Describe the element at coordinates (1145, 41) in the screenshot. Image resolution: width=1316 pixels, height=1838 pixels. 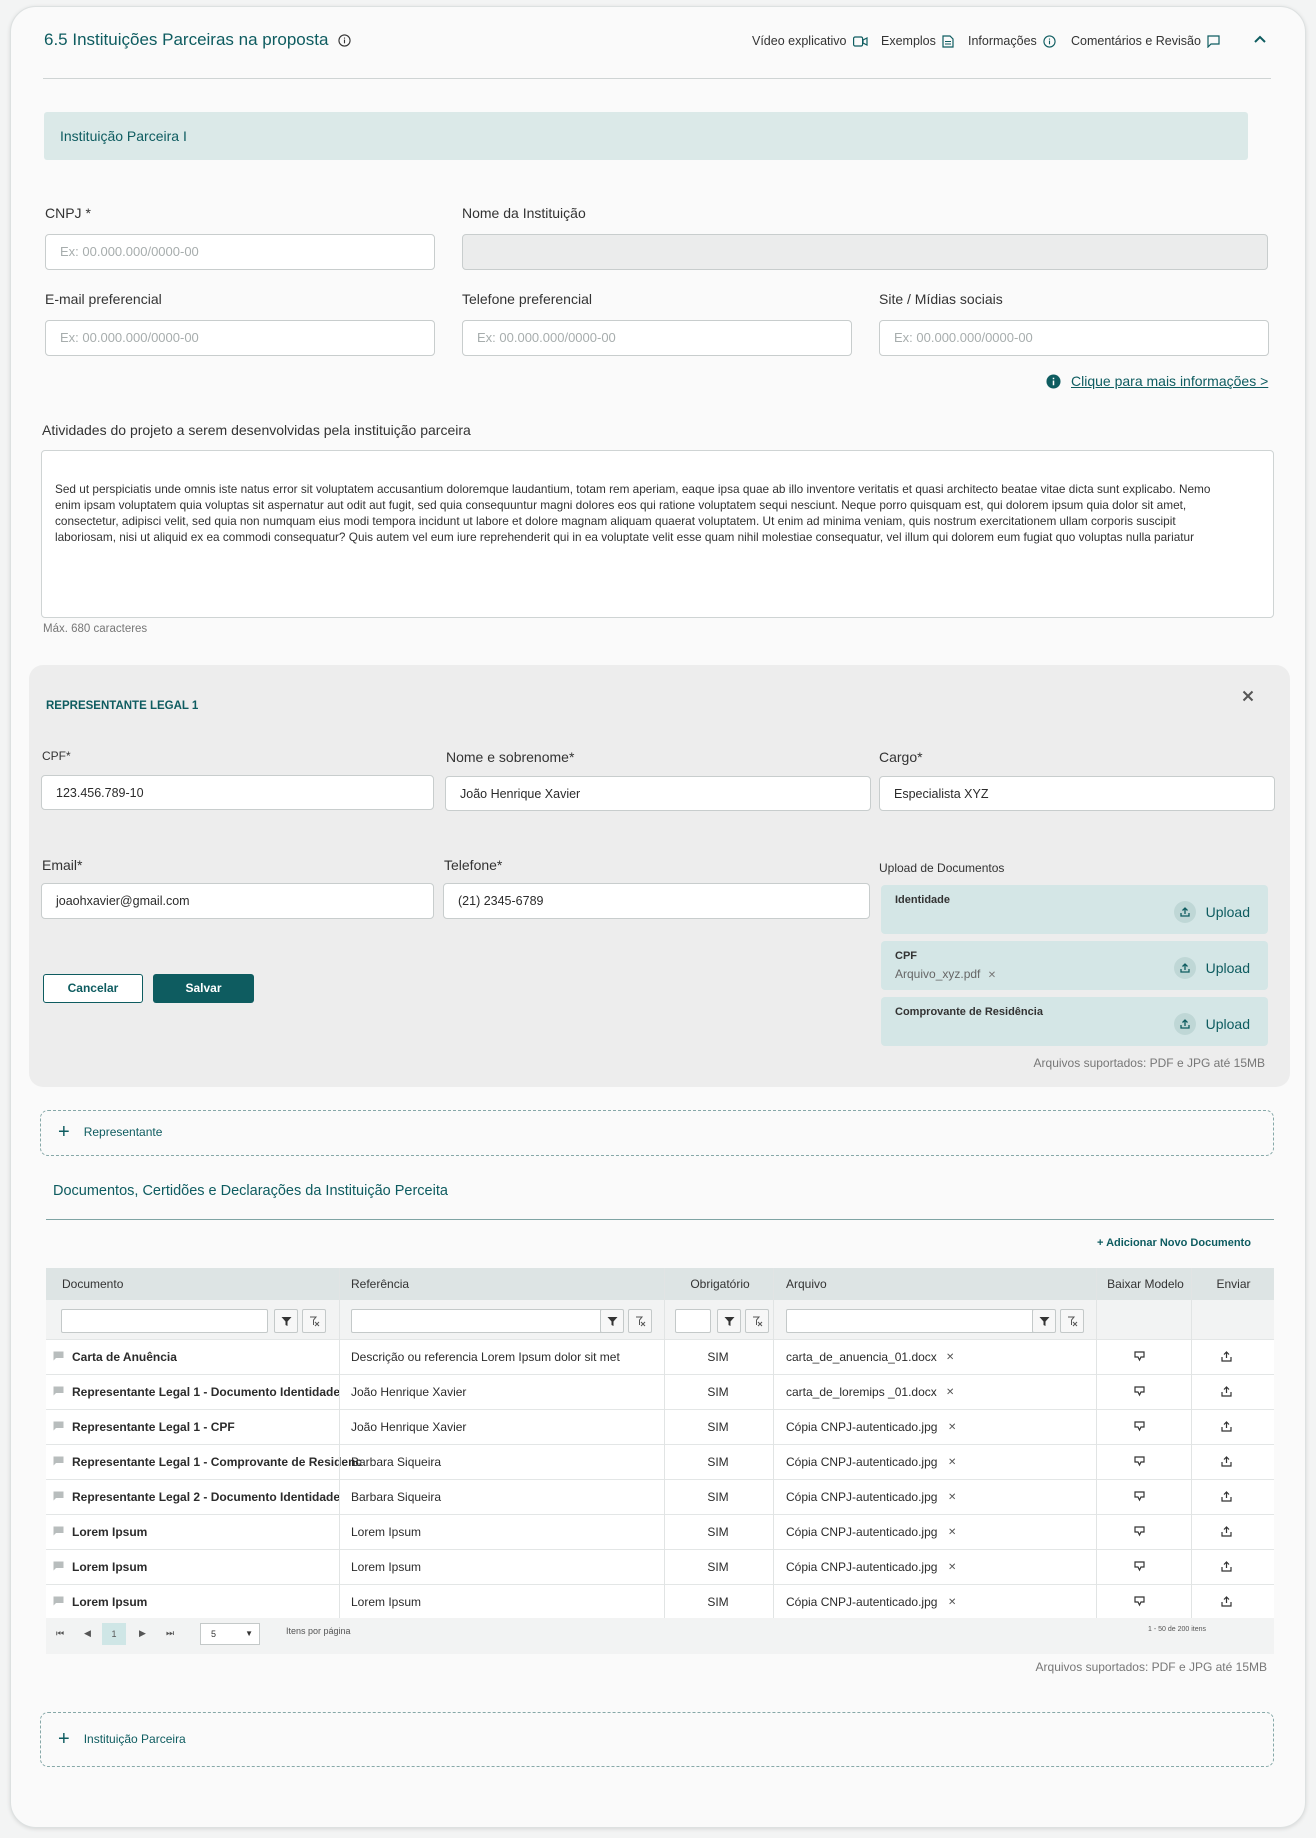
I see `comments-link: Comentários e Revisão` at that location.